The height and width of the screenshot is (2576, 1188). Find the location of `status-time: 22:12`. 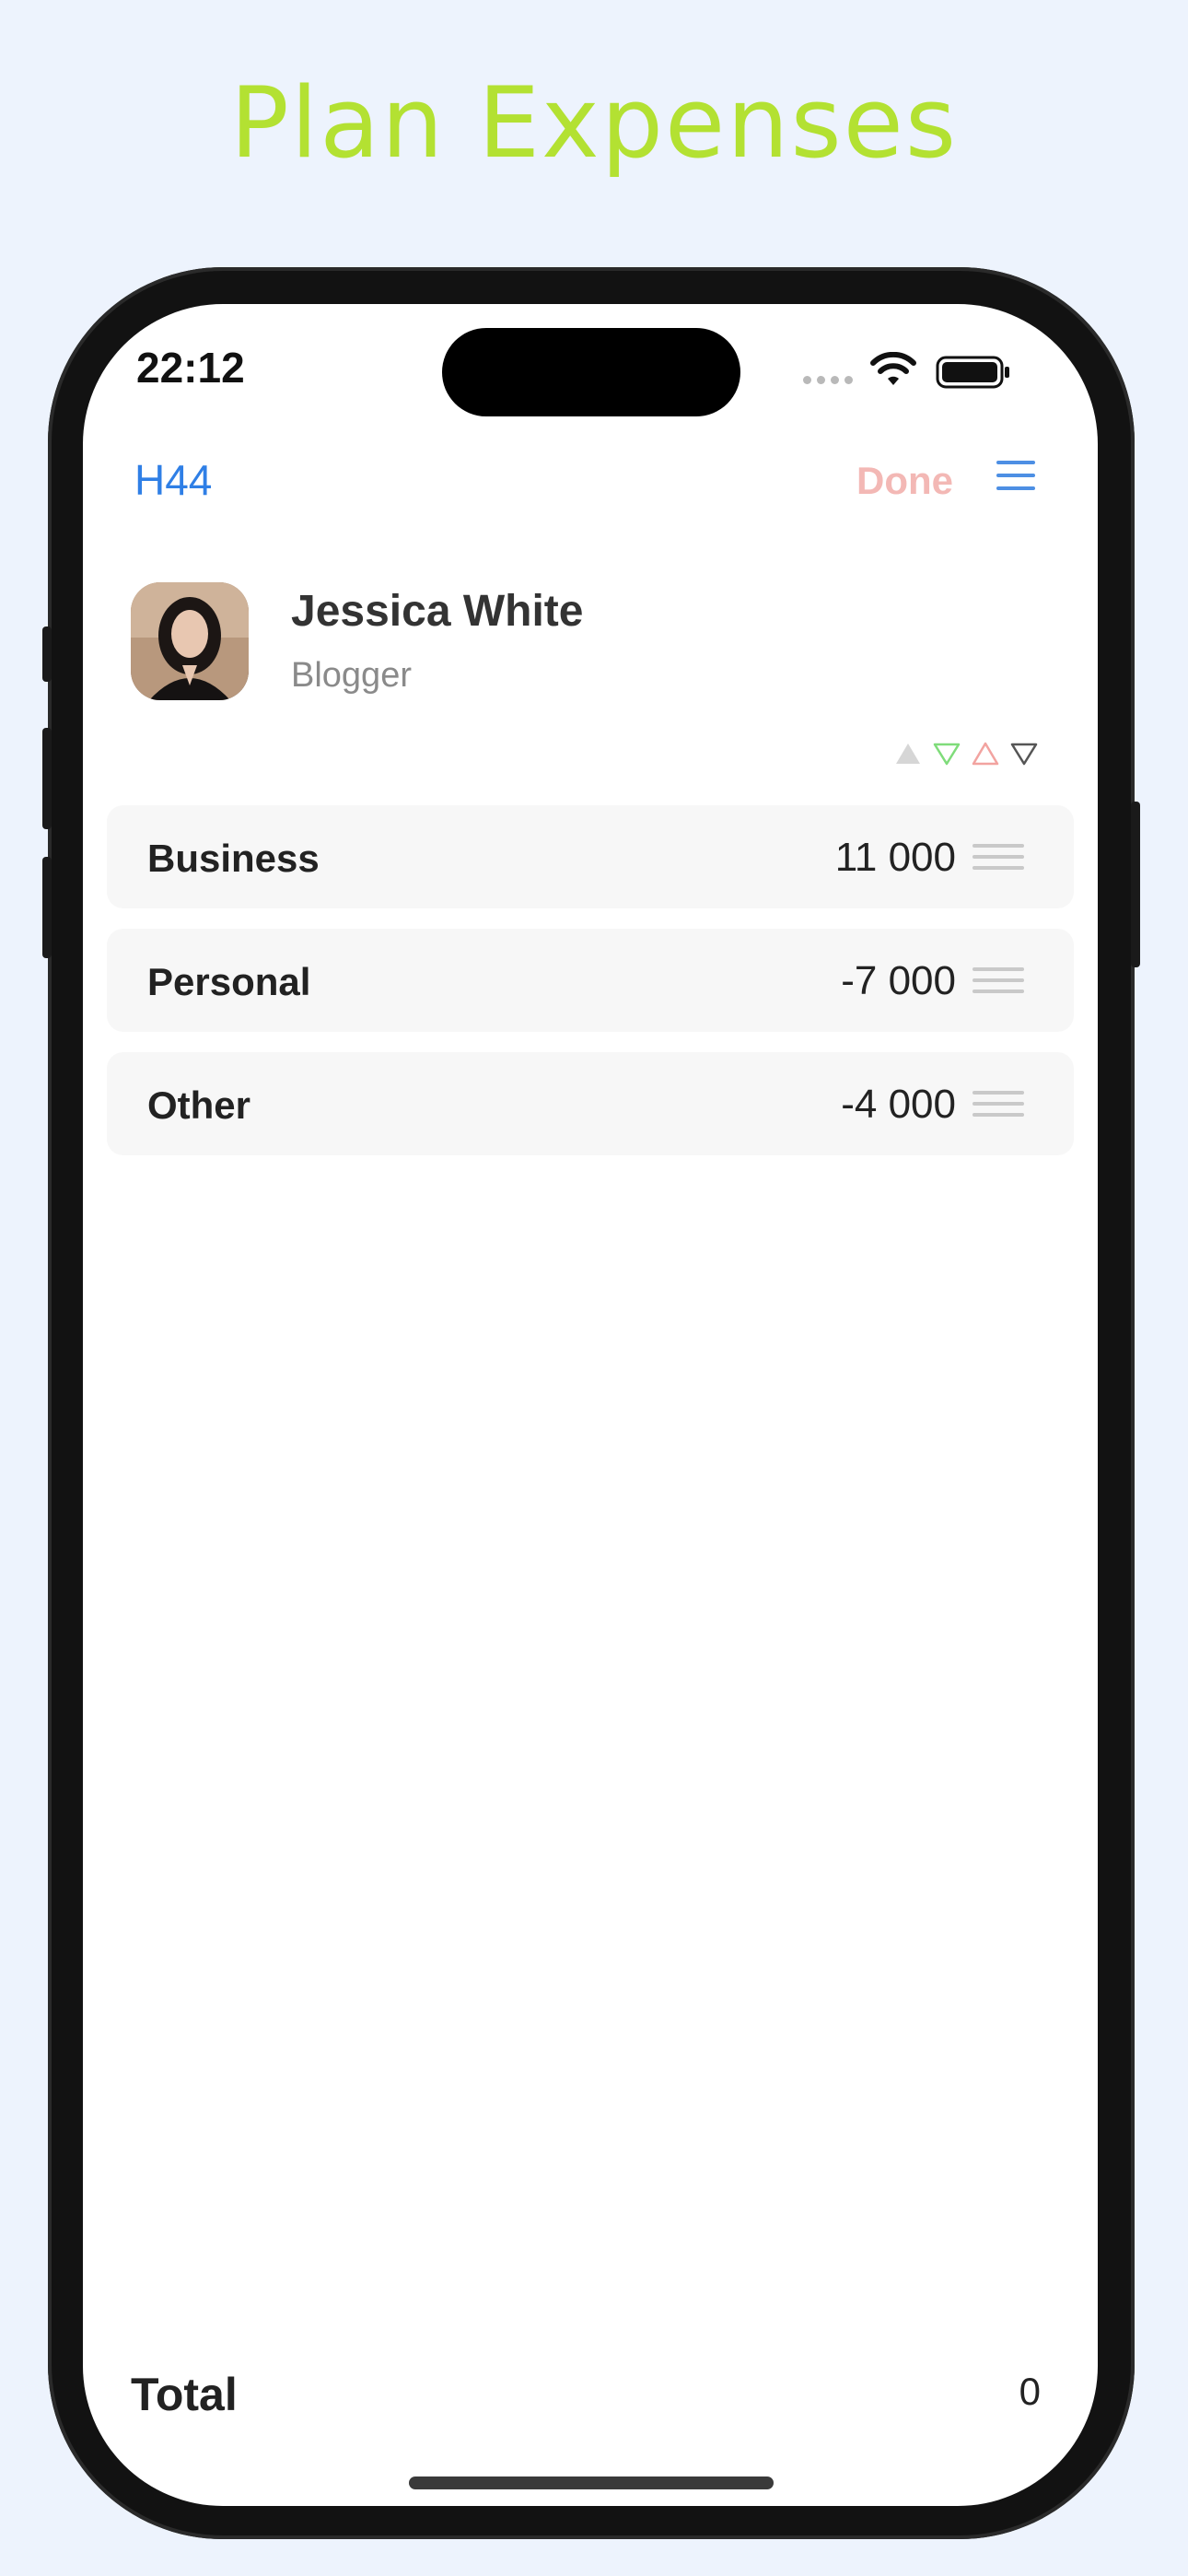

status-time: 22:12 is located at coordinates (190, 368).